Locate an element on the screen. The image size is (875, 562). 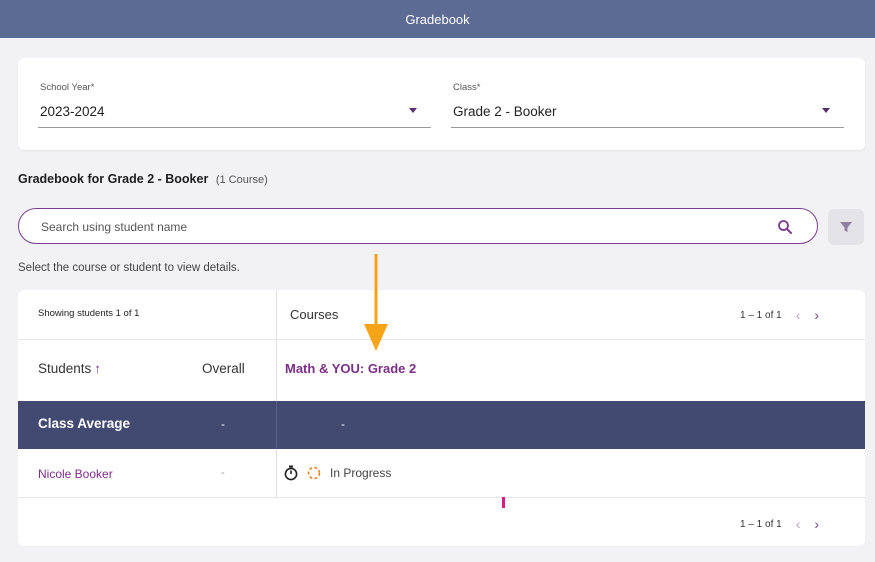
course-column-link: Math & YOU: Grade 2 is located at coordinates (350, 368).